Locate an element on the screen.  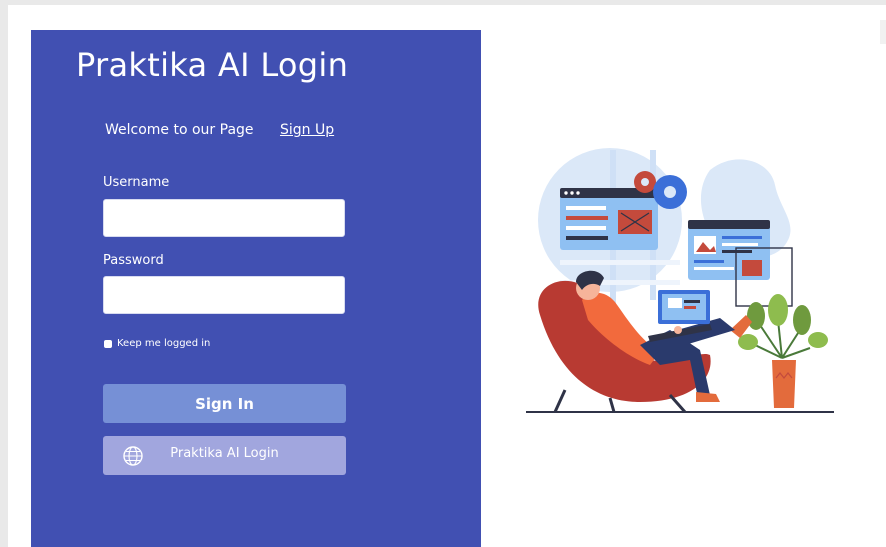
praktika-ai-login-button: Praktika AI Login is located at coordinates (224, 455).